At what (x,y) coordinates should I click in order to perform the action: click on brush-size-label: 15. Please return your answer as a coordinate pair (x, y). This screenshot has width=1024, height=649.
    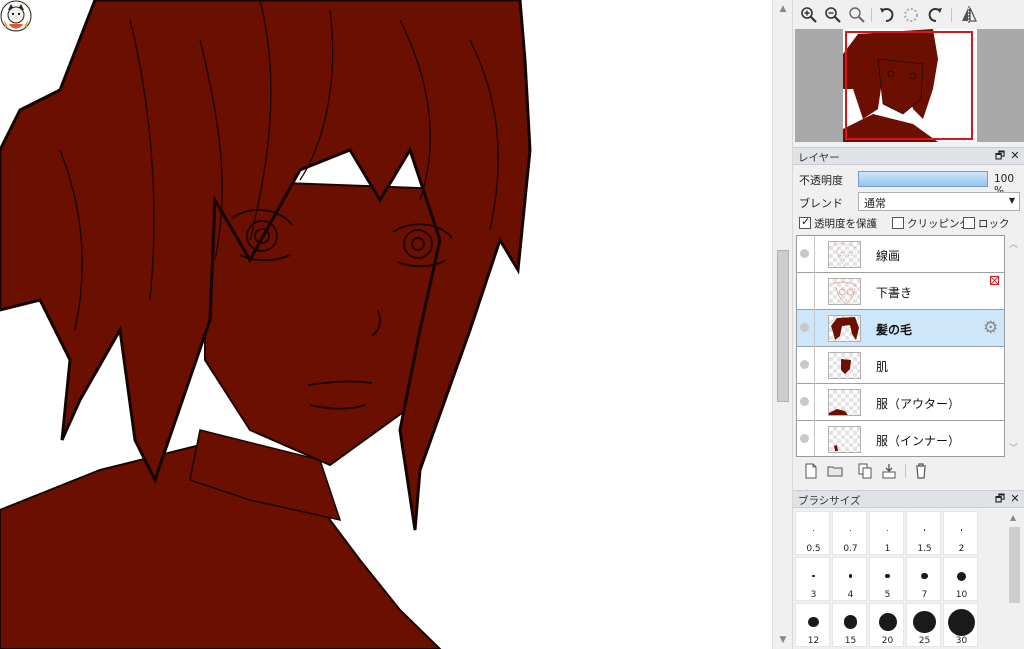
    Looking at the image, I should click on (850, 641).